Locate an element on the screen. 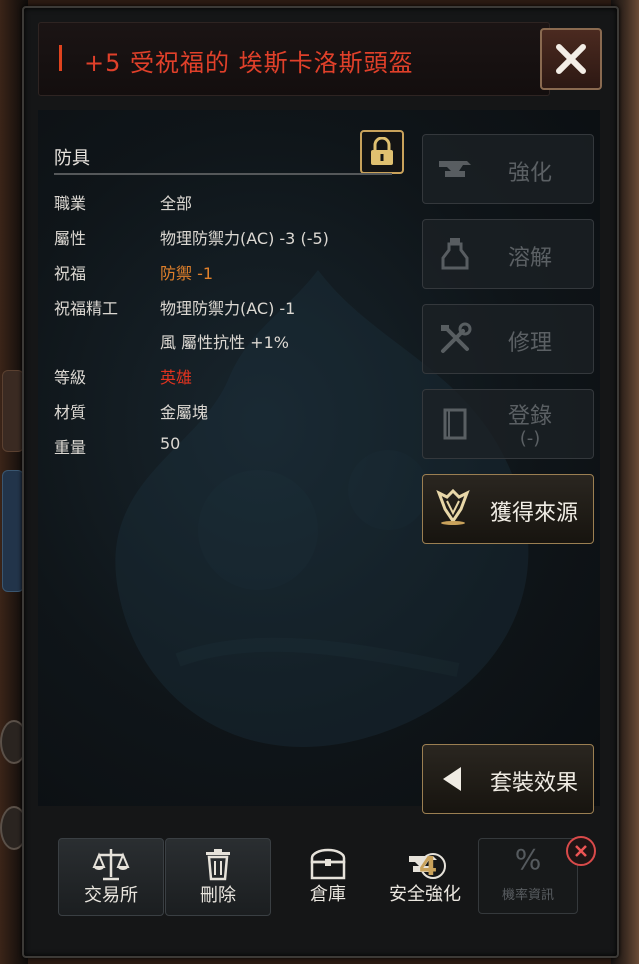 The height and width of the screenshot is (964, 639). close-button is located at coordinates (571, 59).